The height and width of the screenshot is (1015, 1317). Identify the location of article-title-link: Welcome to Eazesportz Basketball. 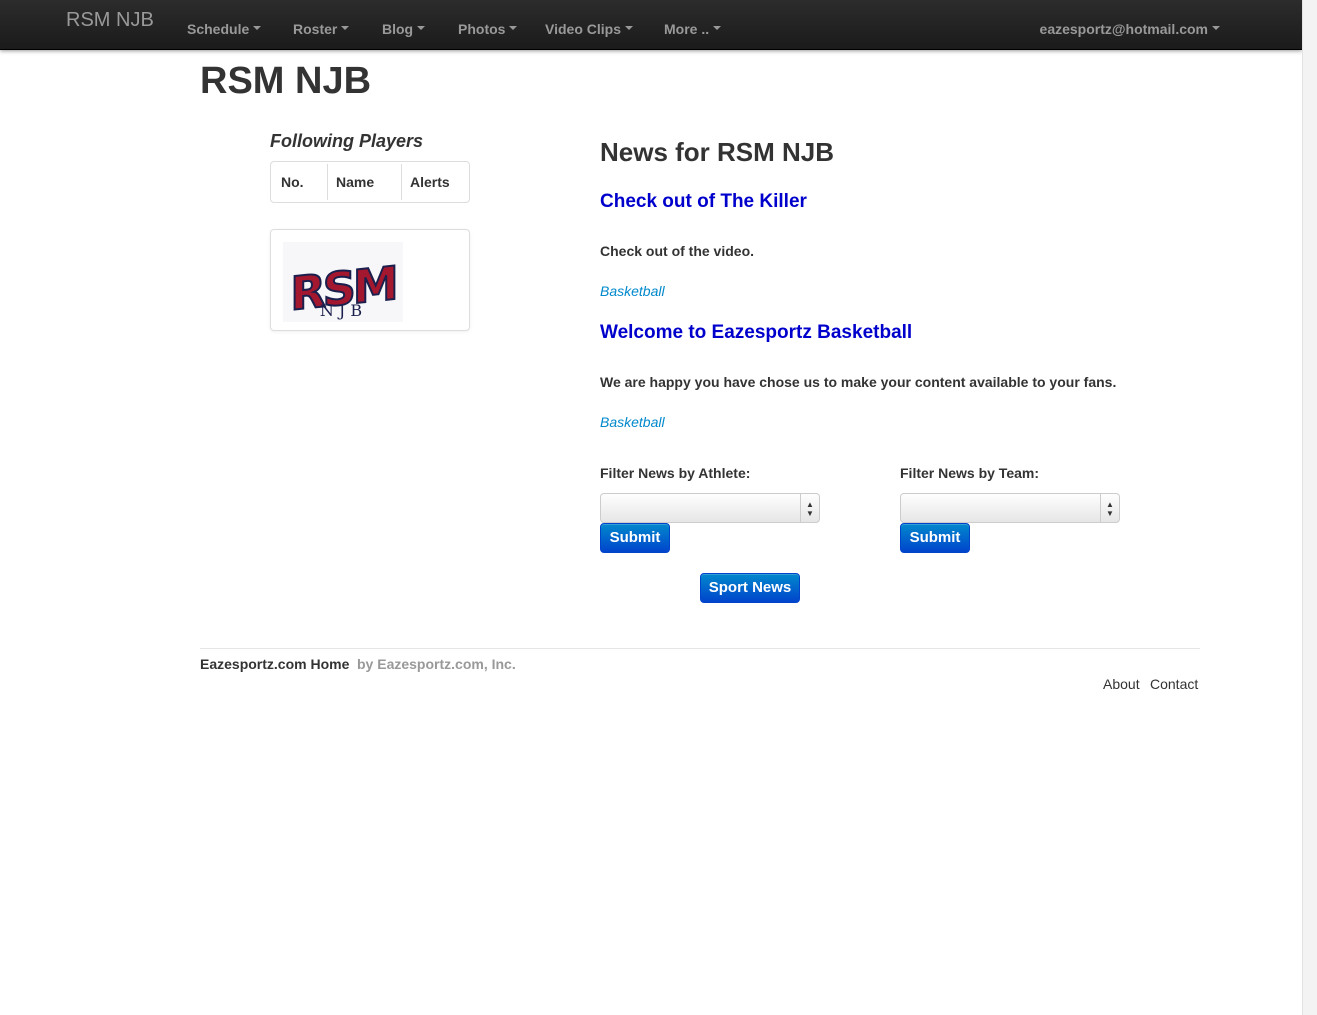
(756, 333).